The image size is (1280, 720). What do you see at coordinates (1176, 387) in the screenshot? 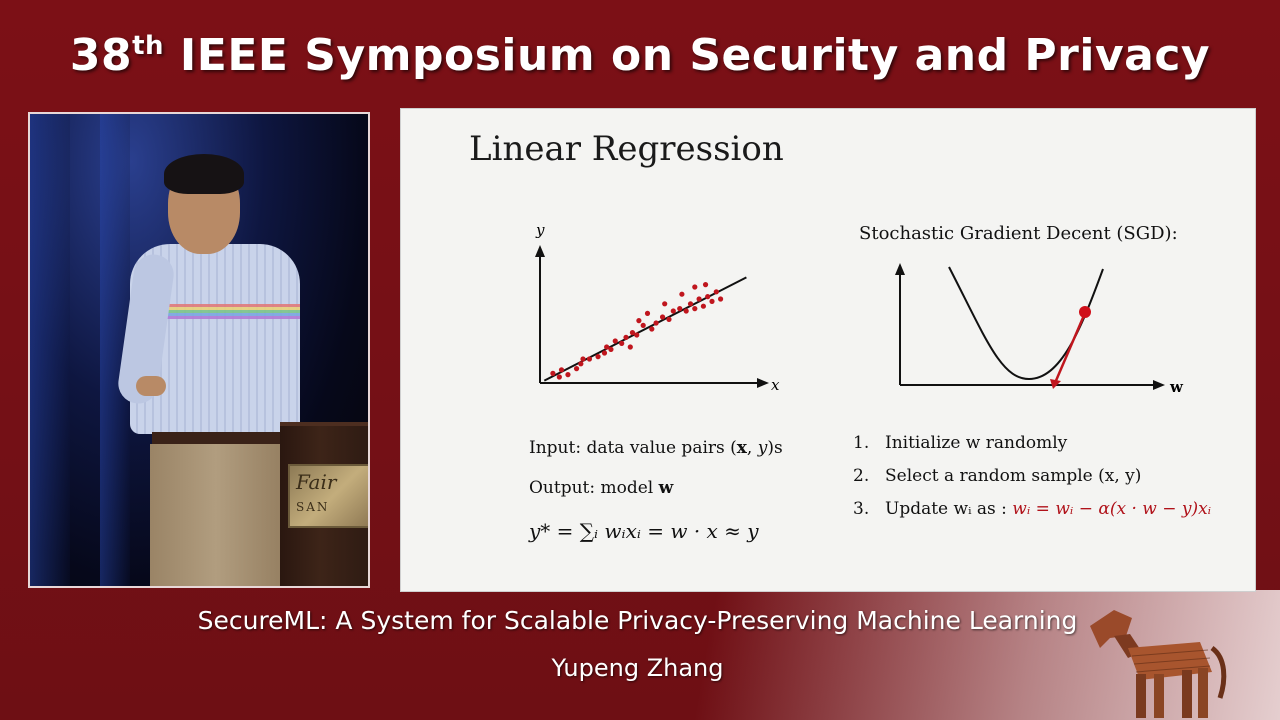
I see `sgd-x-label: w` at bounding box center [1176, 387].